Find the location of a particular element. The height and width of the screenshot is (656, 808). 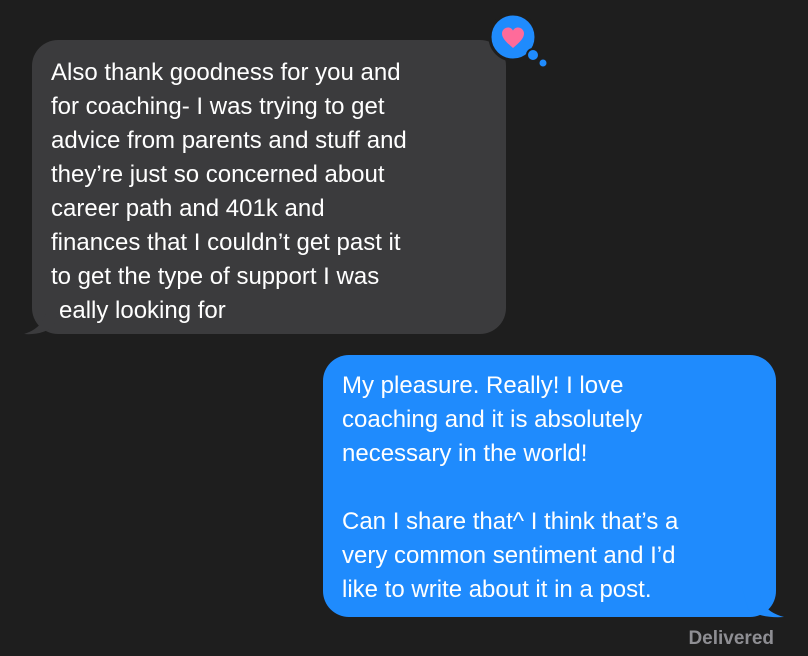

message-text-line: coaching and it is absolutely is located at coordinates (492, 419).